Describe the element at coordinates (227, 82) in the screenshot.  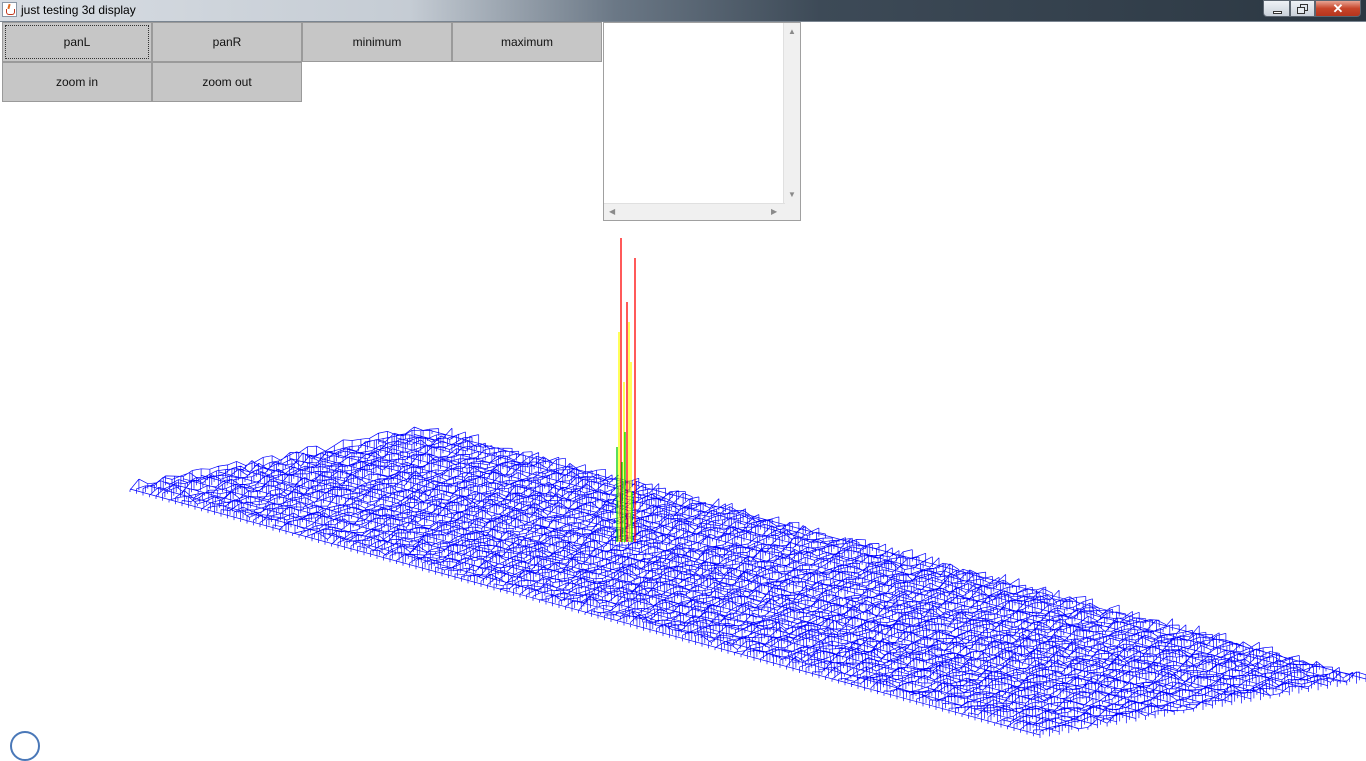
I see `zoom-out-button: zoom out` at that location.